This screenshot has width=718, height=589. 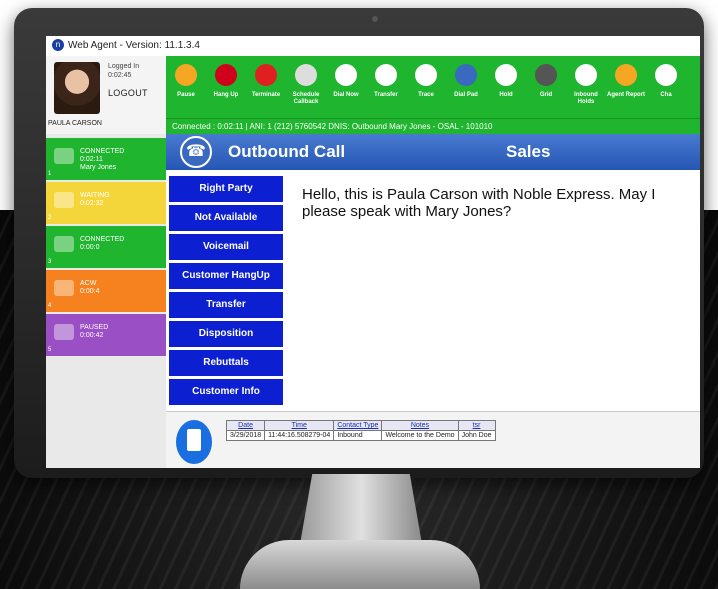 What do you see at coordinates (186, 95) in the screenshot?
I see `toolbar-label: Pause` at bounding box center [186, 95].